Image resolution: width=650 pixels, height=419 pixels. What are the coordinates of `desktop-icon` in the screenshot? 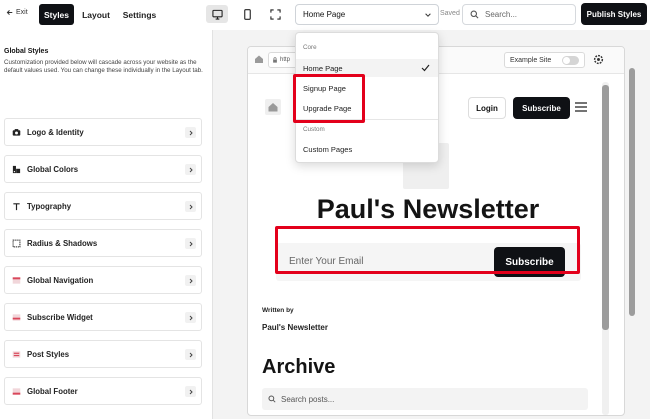 It's located at (217, 14).